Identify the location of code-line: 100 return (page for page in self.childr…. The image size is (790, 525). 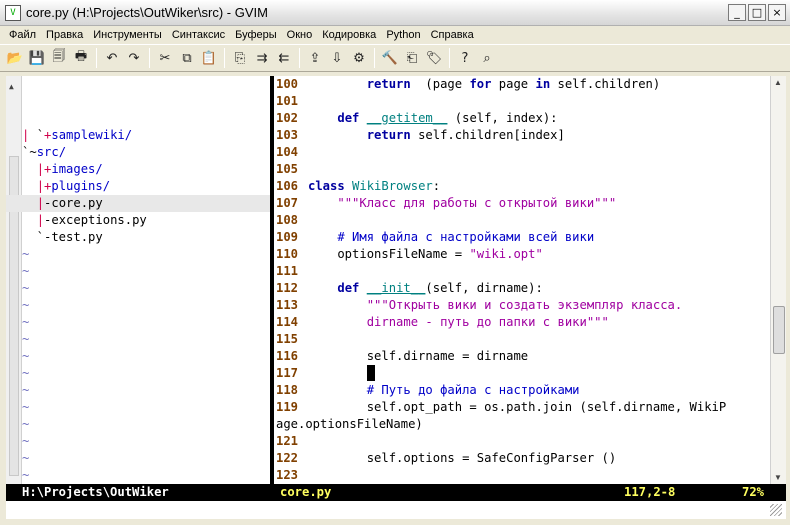
(523, 84).